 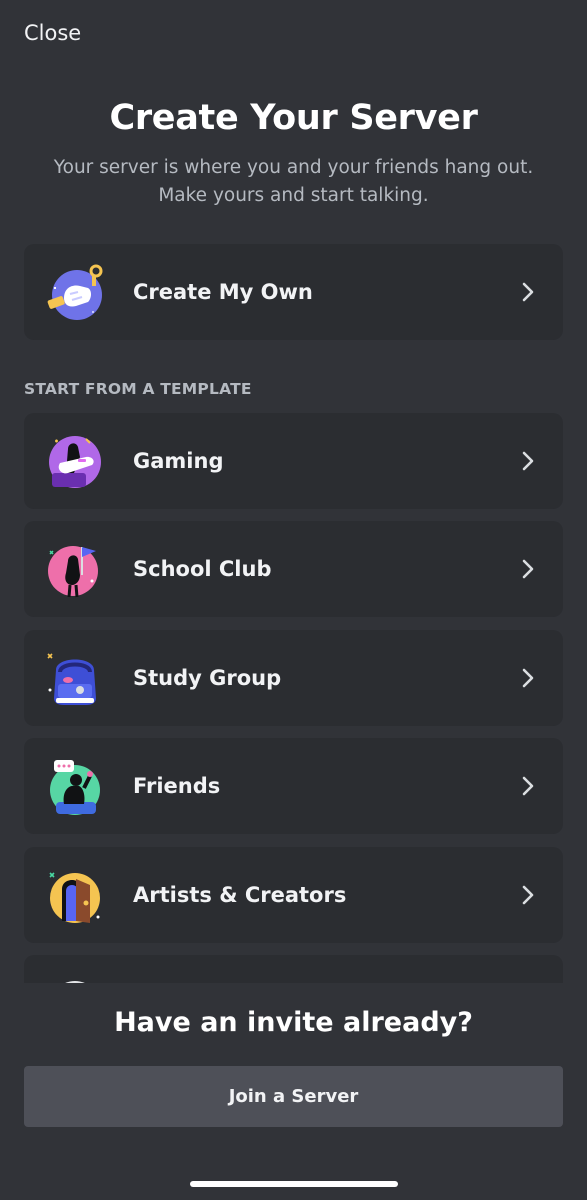 I want to click on template-study-group: Study Group, so click(x=293, y=678).